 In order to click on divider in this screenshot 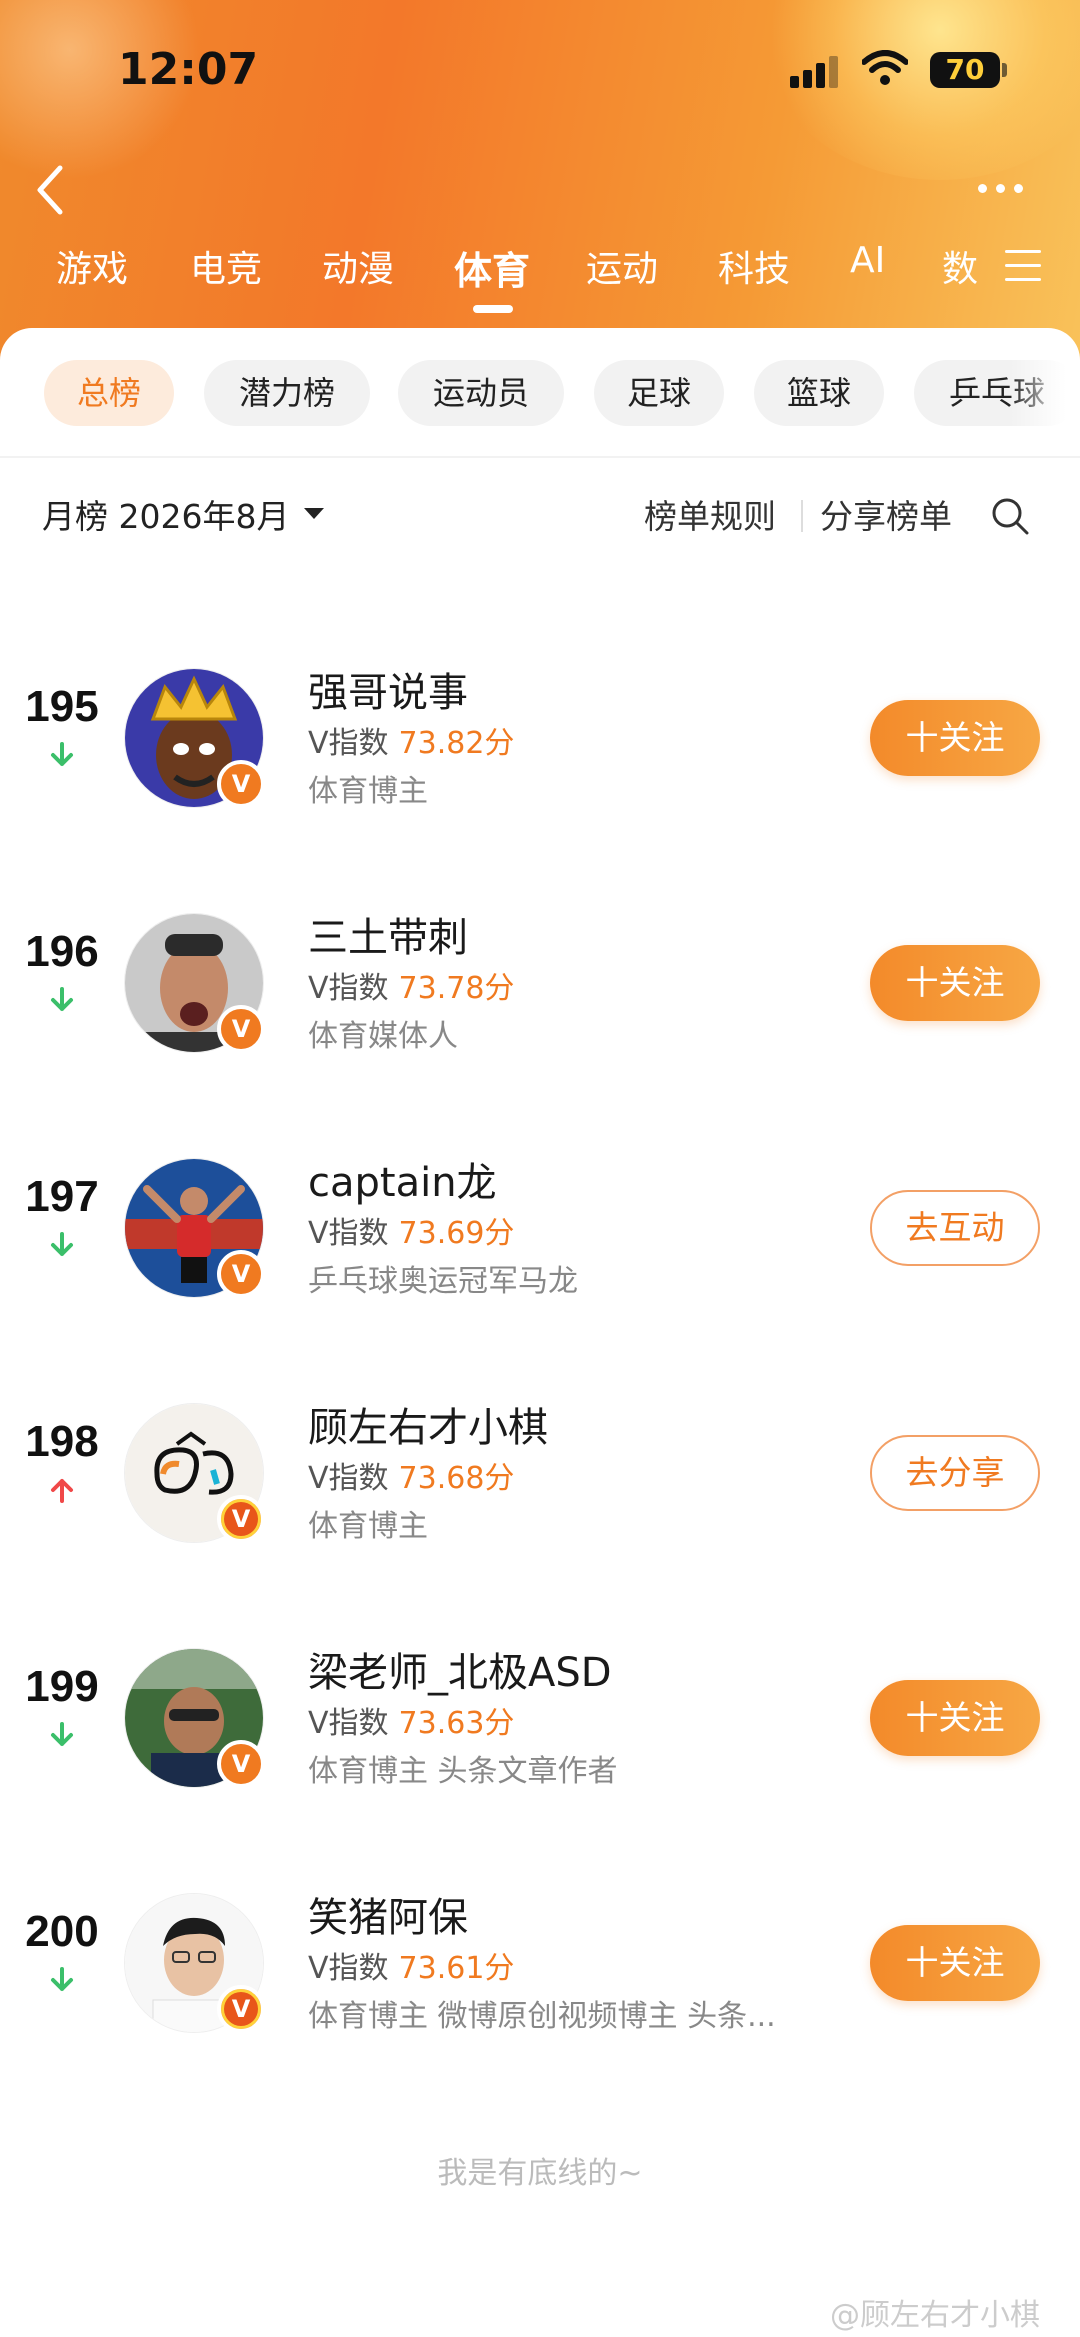, I will do `click(540, 457)`.